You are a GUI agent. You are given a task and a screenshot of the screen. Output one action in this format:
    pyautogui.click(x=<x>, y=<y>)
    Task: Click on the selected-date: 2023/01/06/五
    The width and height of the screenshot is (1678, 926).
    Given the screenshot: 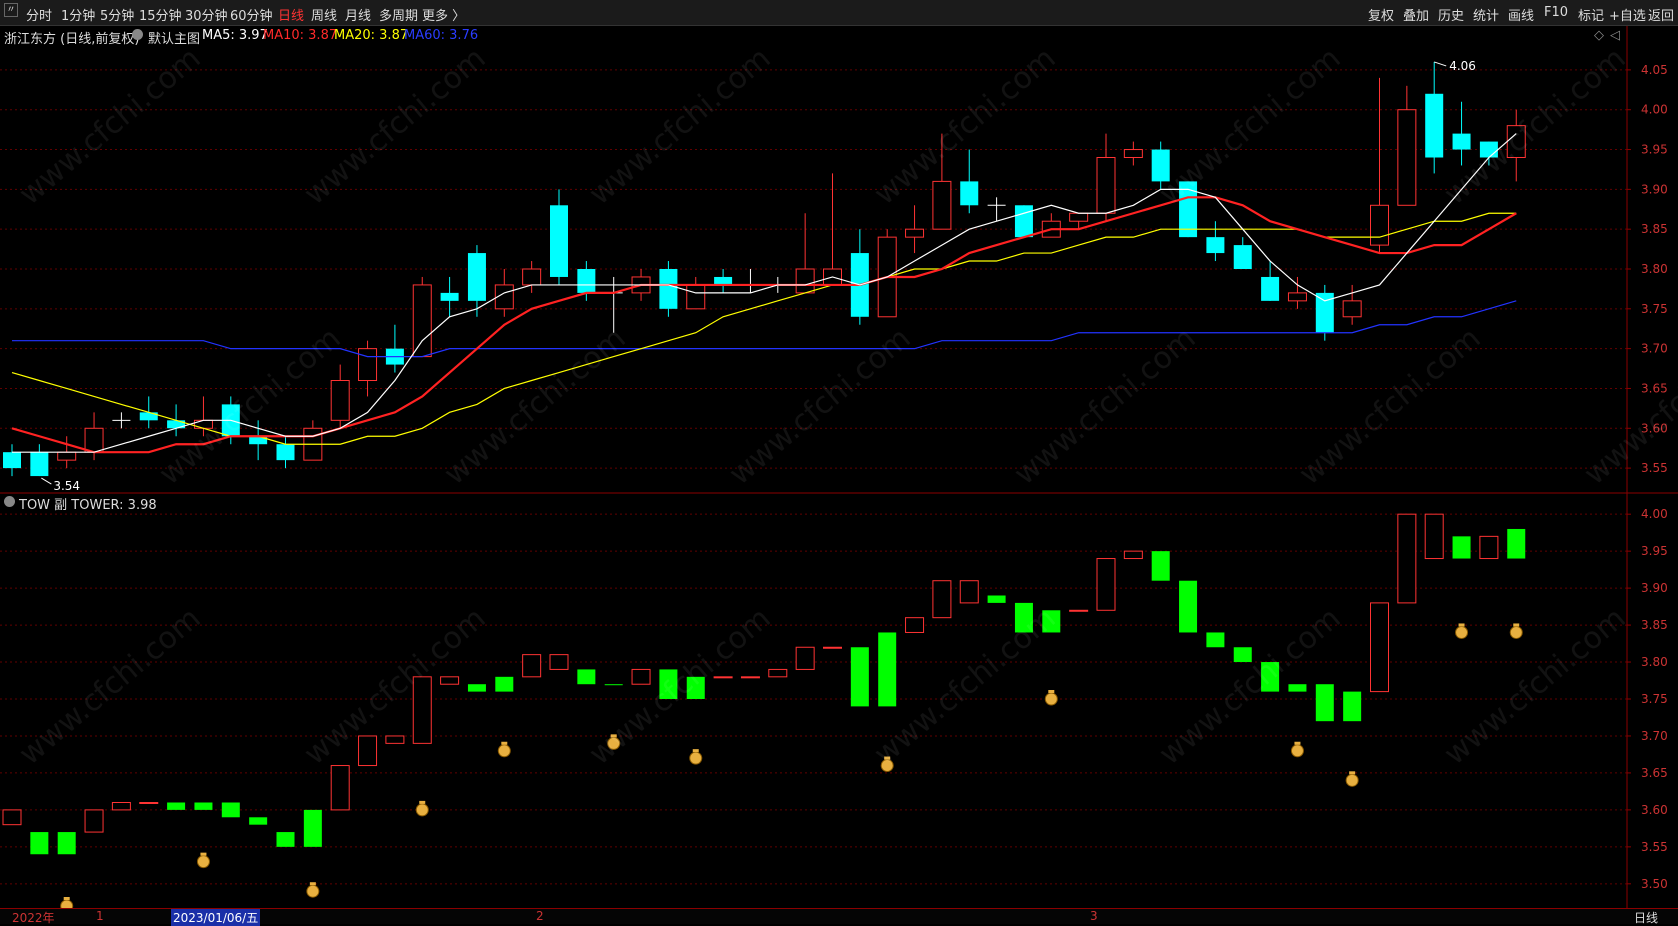 What is the action you would take?
    pyautogui.click(x=216, y=917)
    